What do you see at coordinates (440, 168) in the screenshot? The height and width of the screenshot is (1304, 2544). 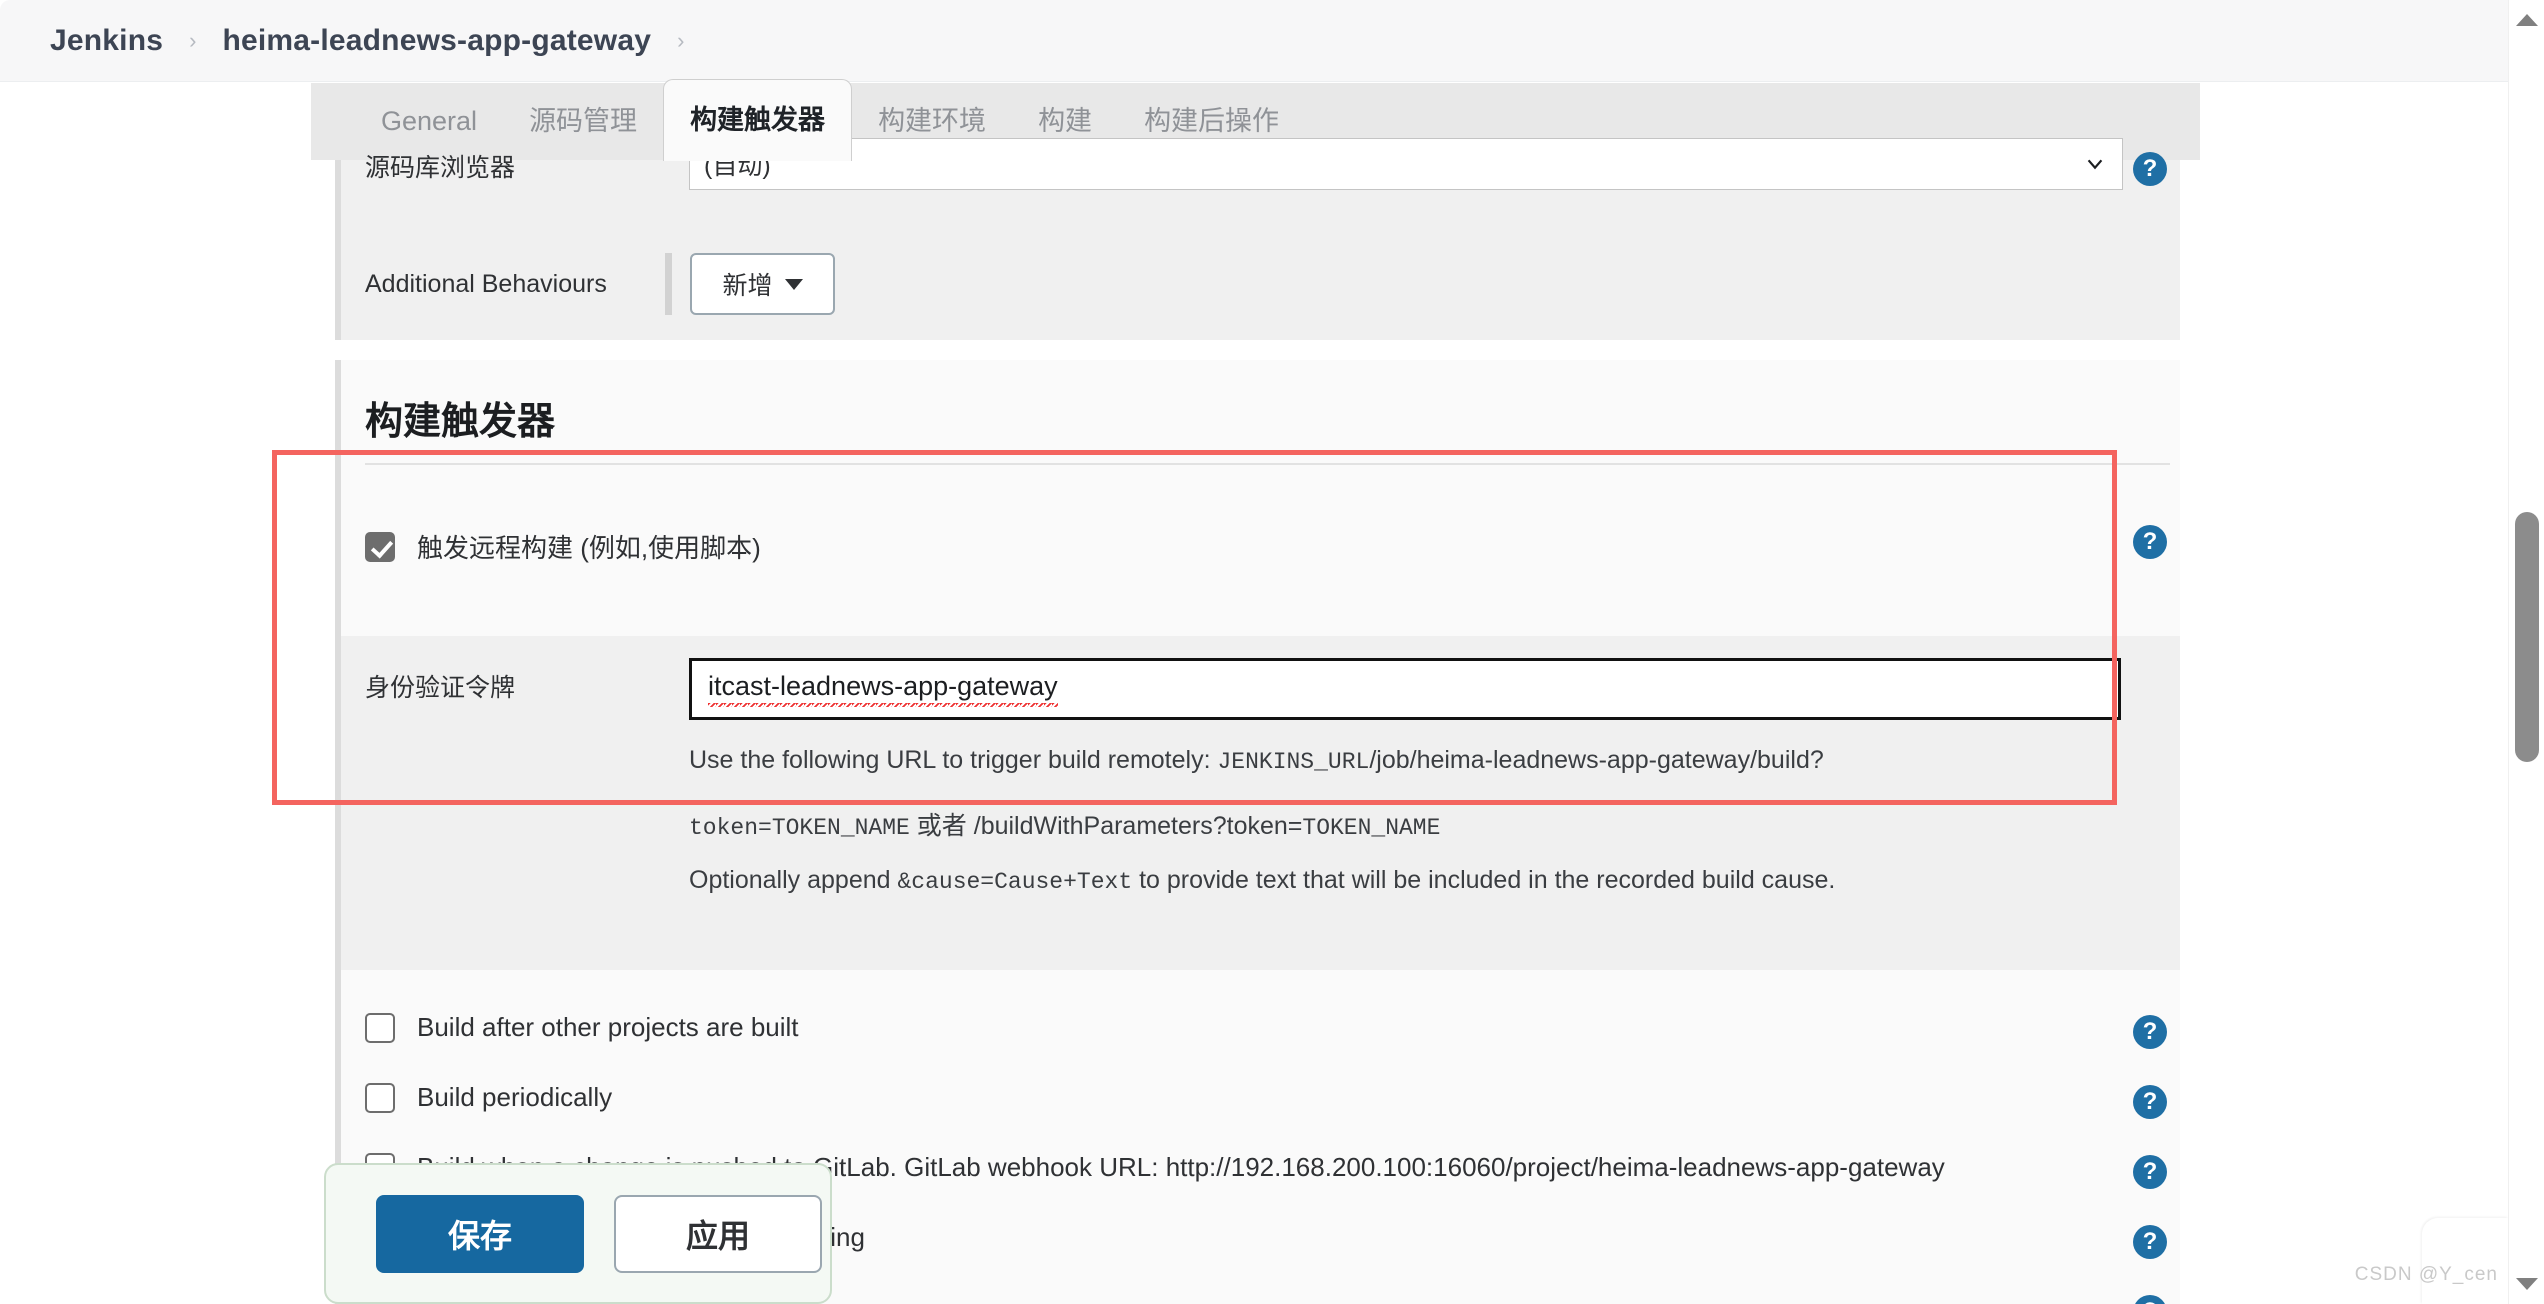 I see `scm-browser-label: 源码库浏览器` at bounding box center [440, 168].